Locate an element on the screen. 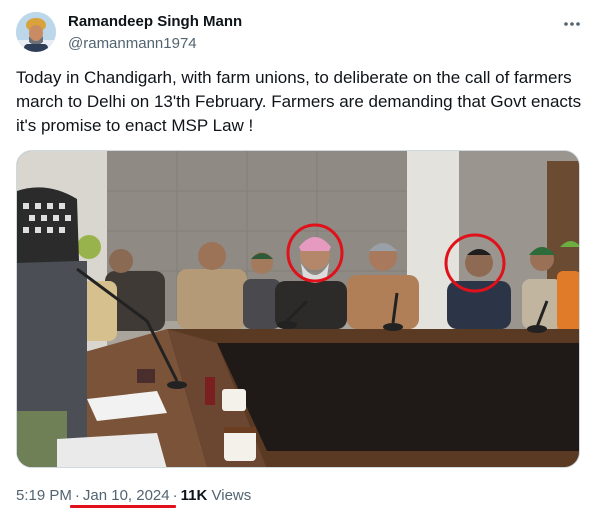 Image resolution: width=608 pixels, height=520 pixels. tweet-date: Jan 10, 2024 is located at coordinates (126, 495).